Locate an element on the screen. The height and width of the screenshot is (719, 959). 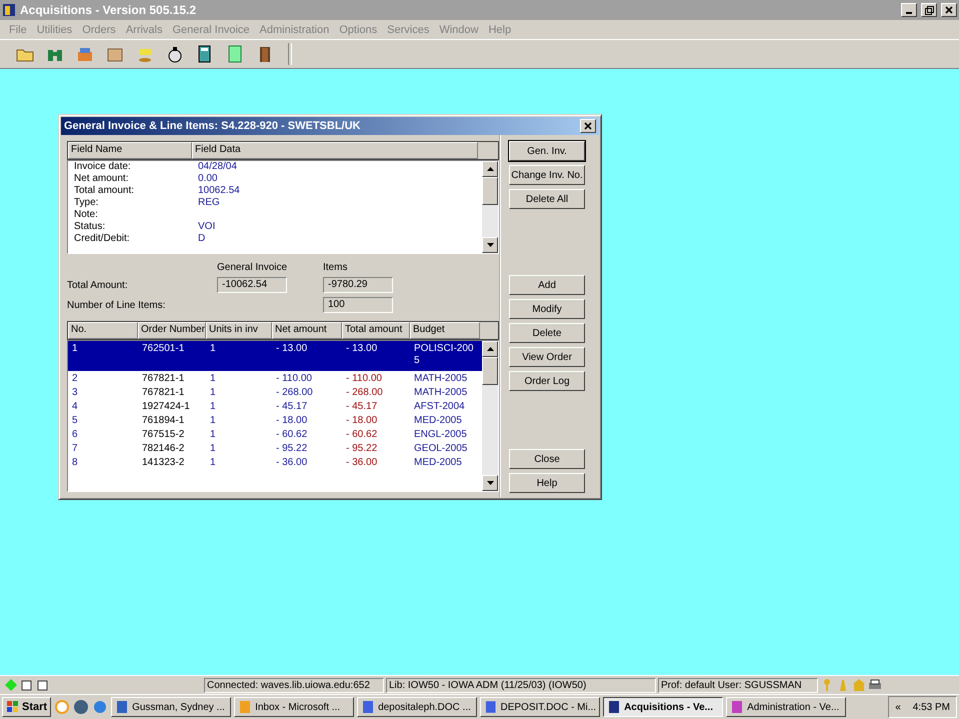
clock: 4:53 PM is located at coordinates (931, 707).